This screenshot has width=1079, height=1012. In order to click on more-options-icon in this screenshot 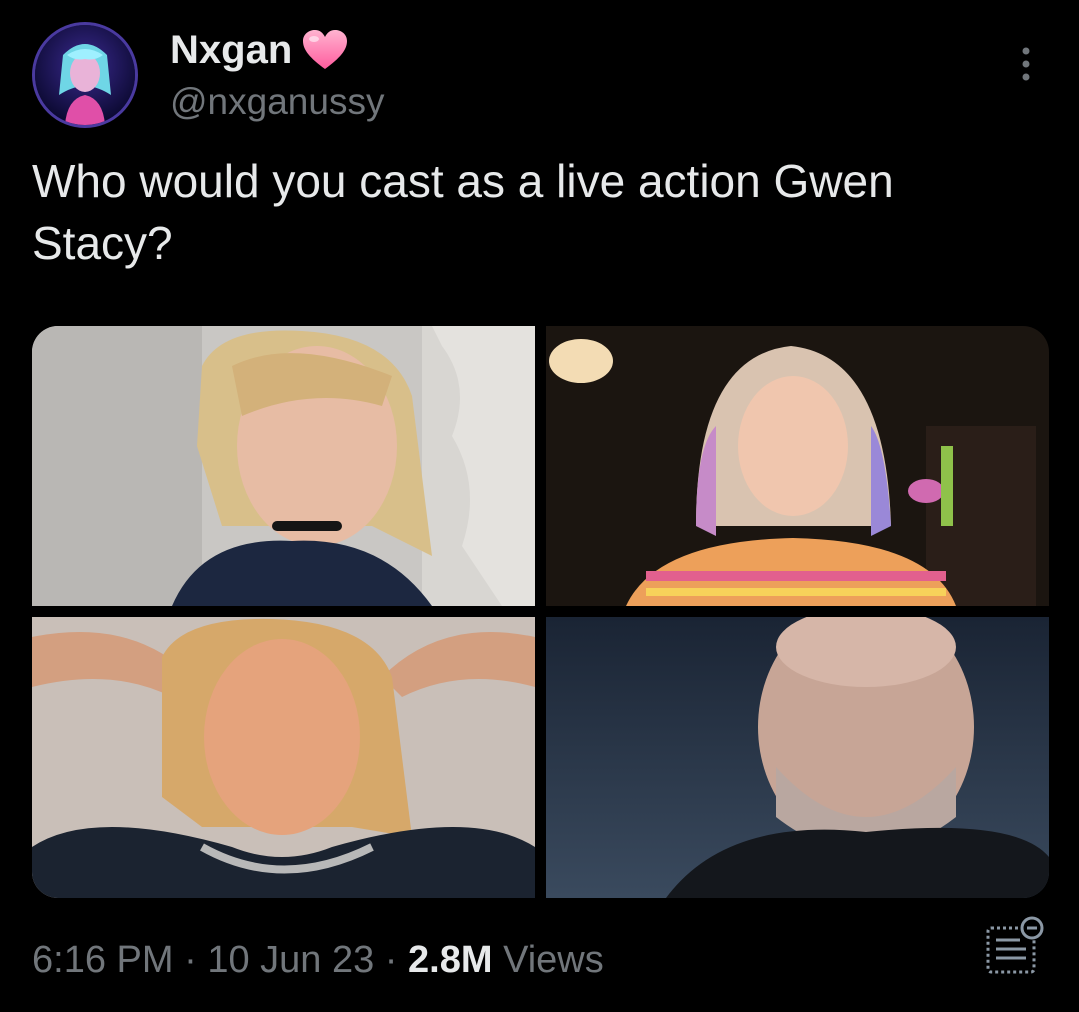, I will do `click(1026, 64)`.